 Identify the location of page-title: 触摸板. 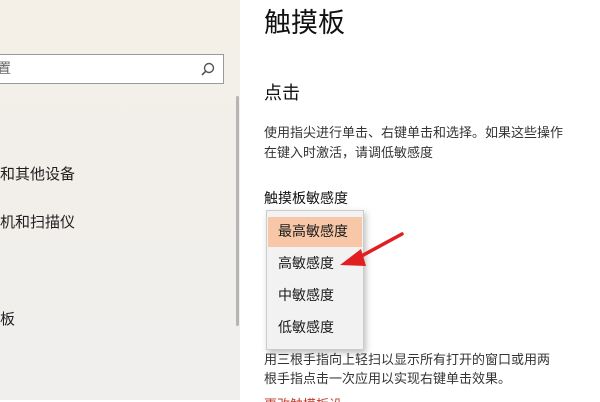
(304, 23).